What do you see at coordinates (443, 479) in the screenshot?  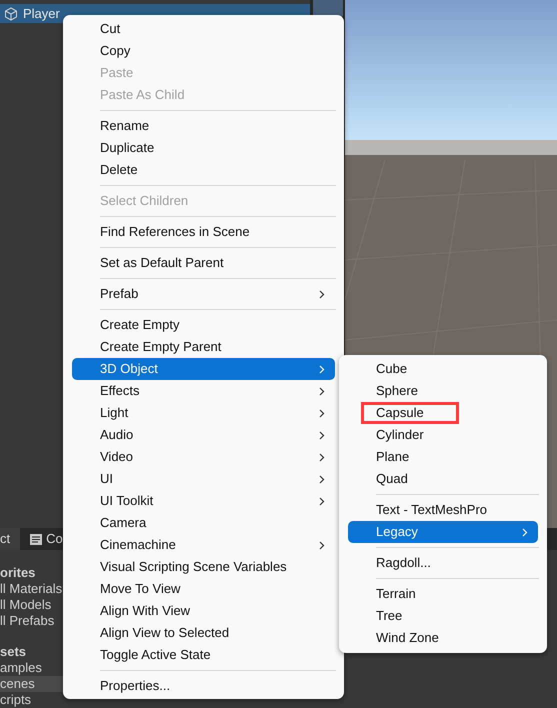 I see `menu-item: Quad` at bounding box center [443, 479].